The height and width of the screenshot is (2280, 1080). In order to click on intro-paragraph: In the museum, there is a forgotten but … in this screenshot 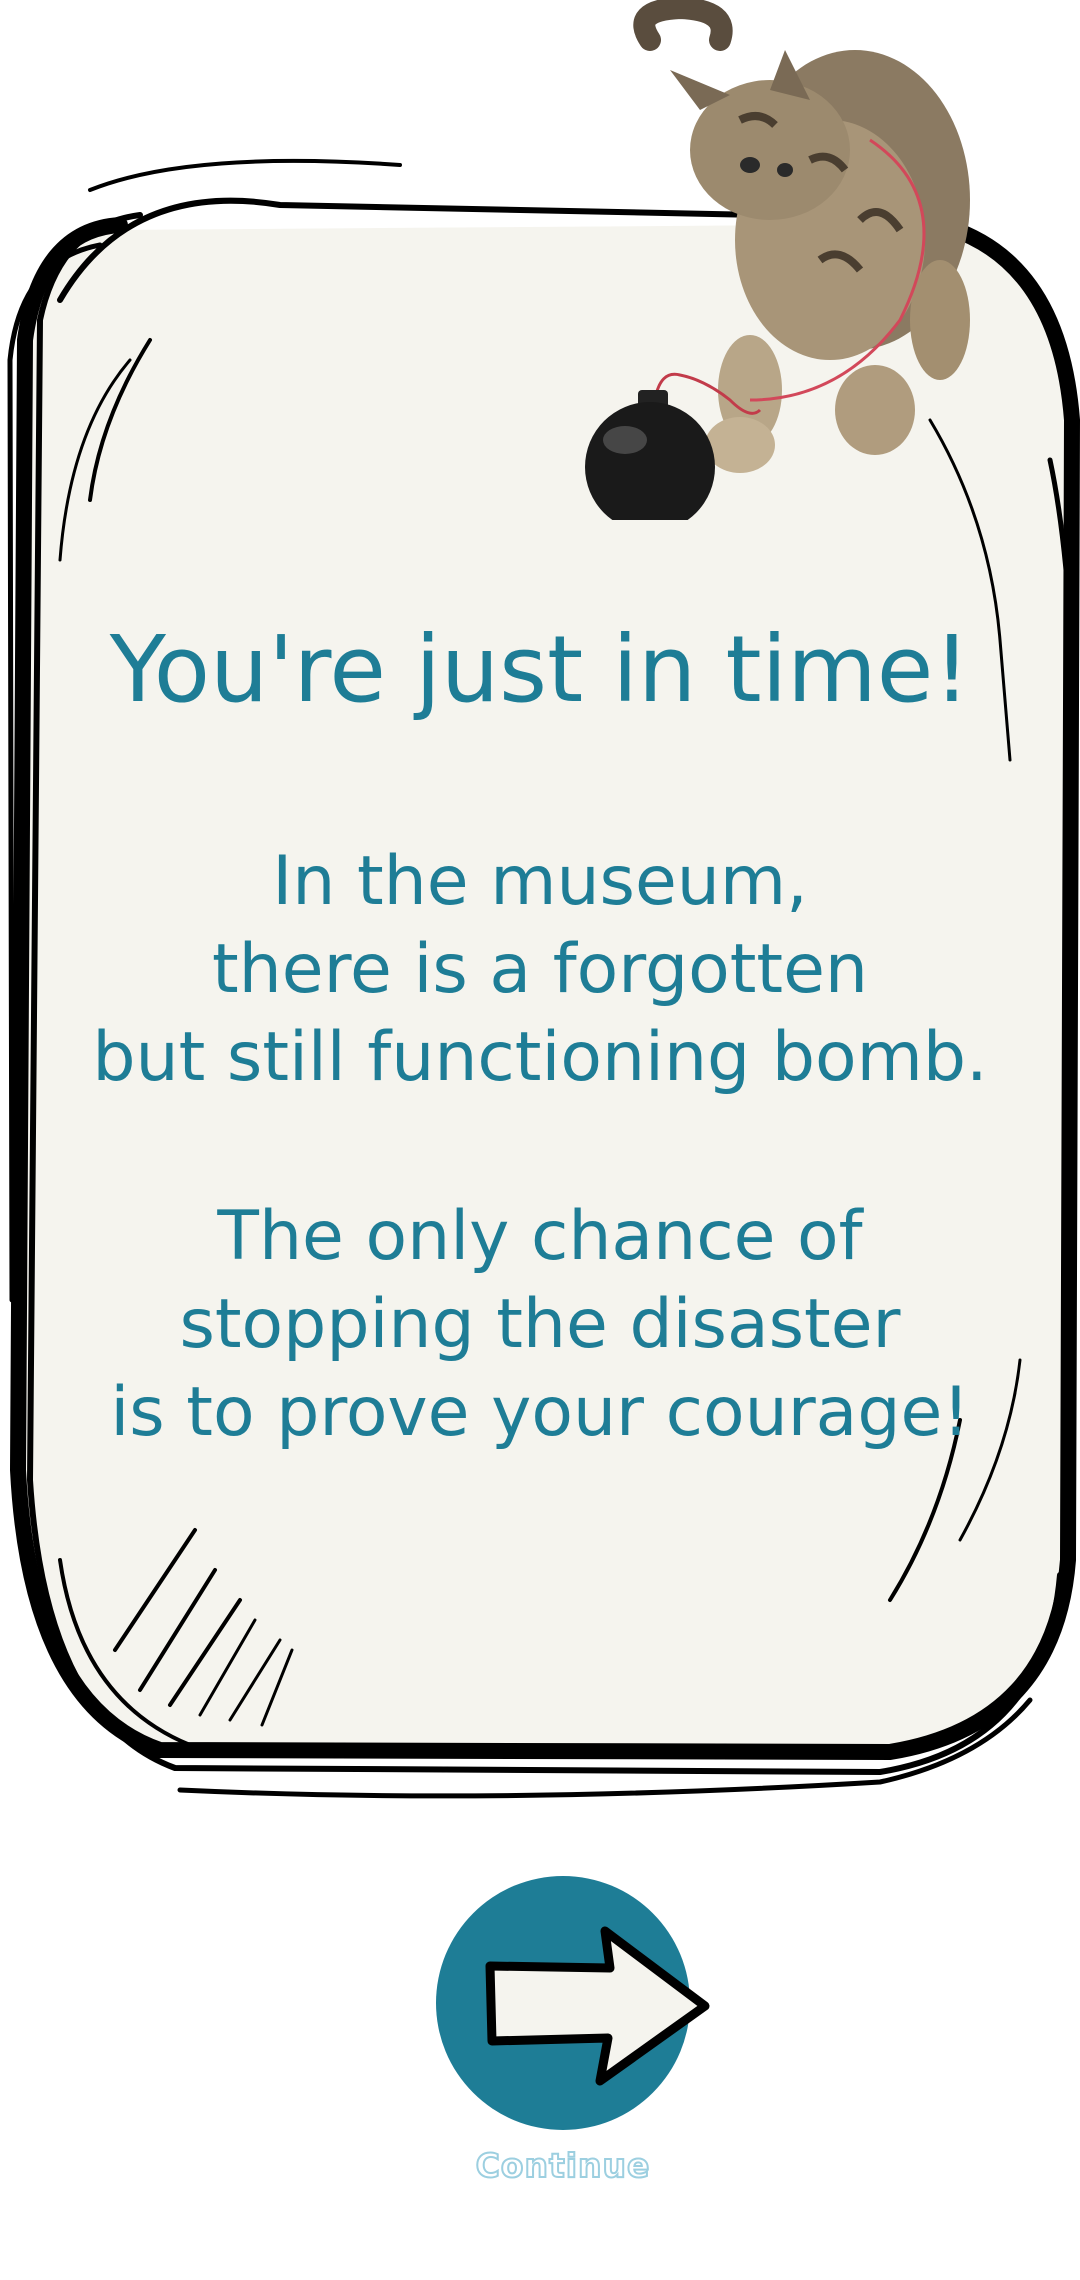, I will do `click(540, 970)`.